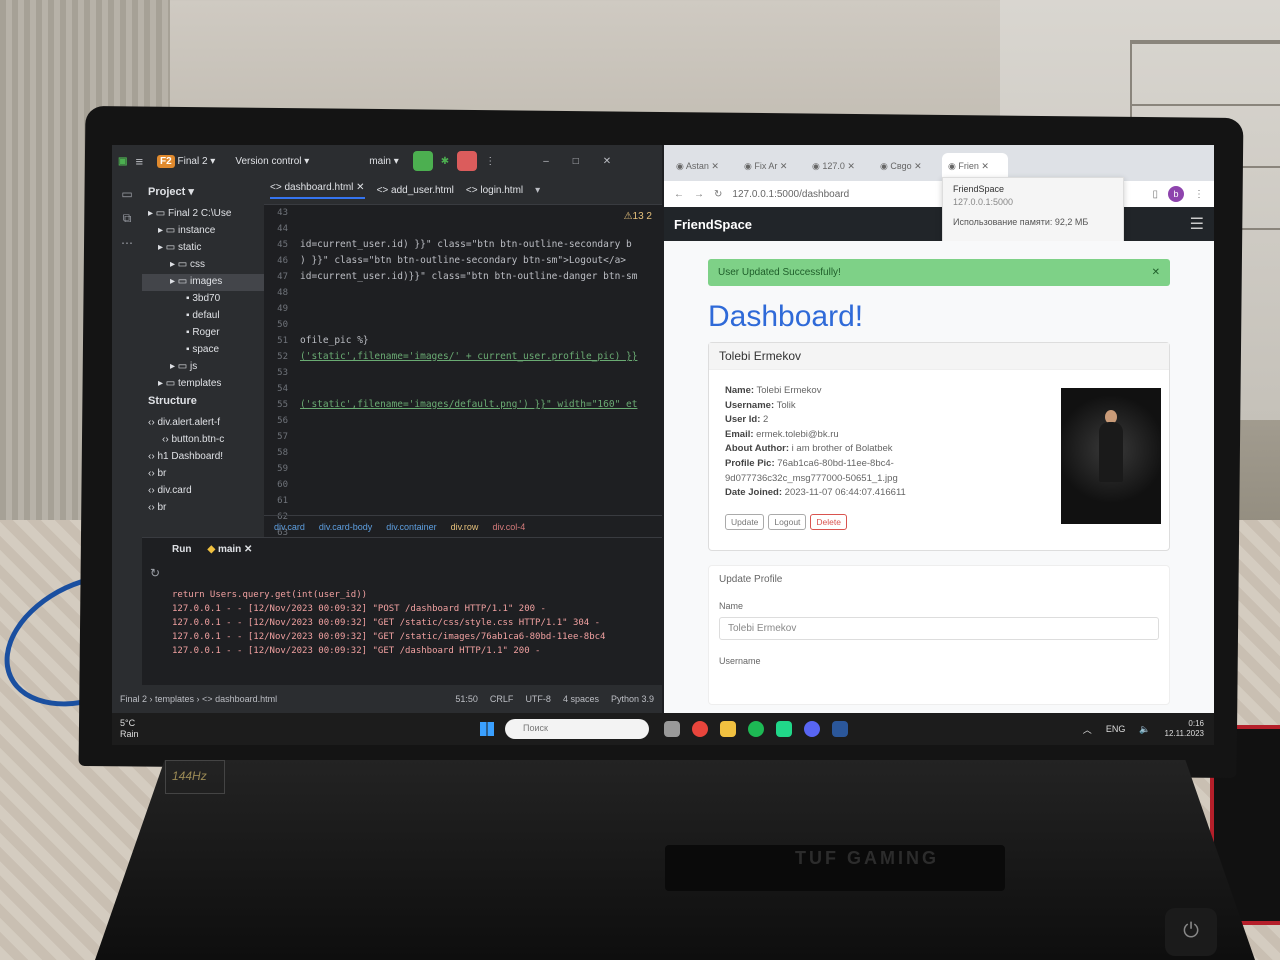 This screenshot has width=1280, height=960. I want to click on minimize-icon: –, so click(546, 161).